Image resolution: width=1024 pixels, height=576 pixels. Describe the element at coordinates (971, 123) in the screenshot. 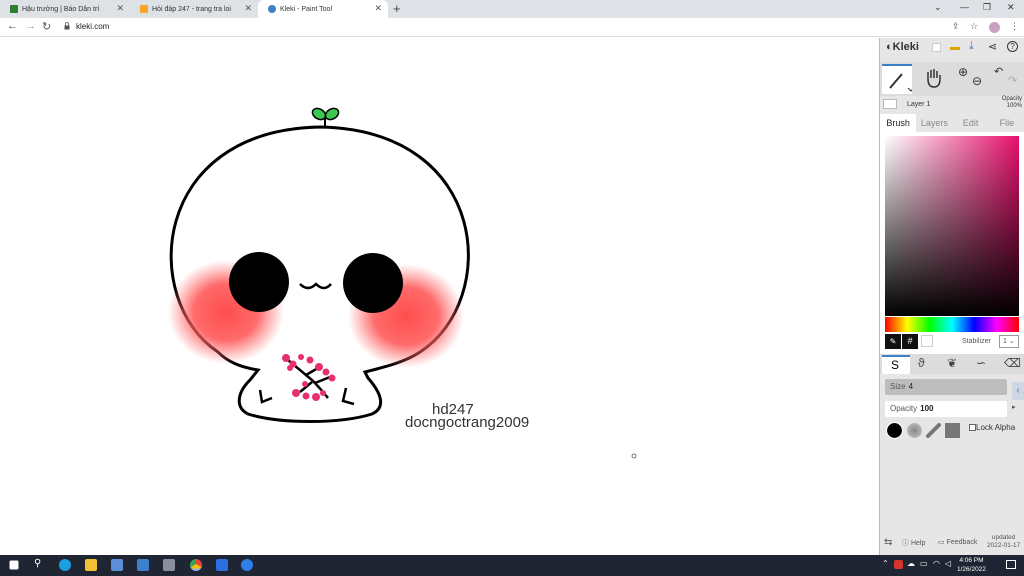

I see `tab-edit: Edit` at that location.